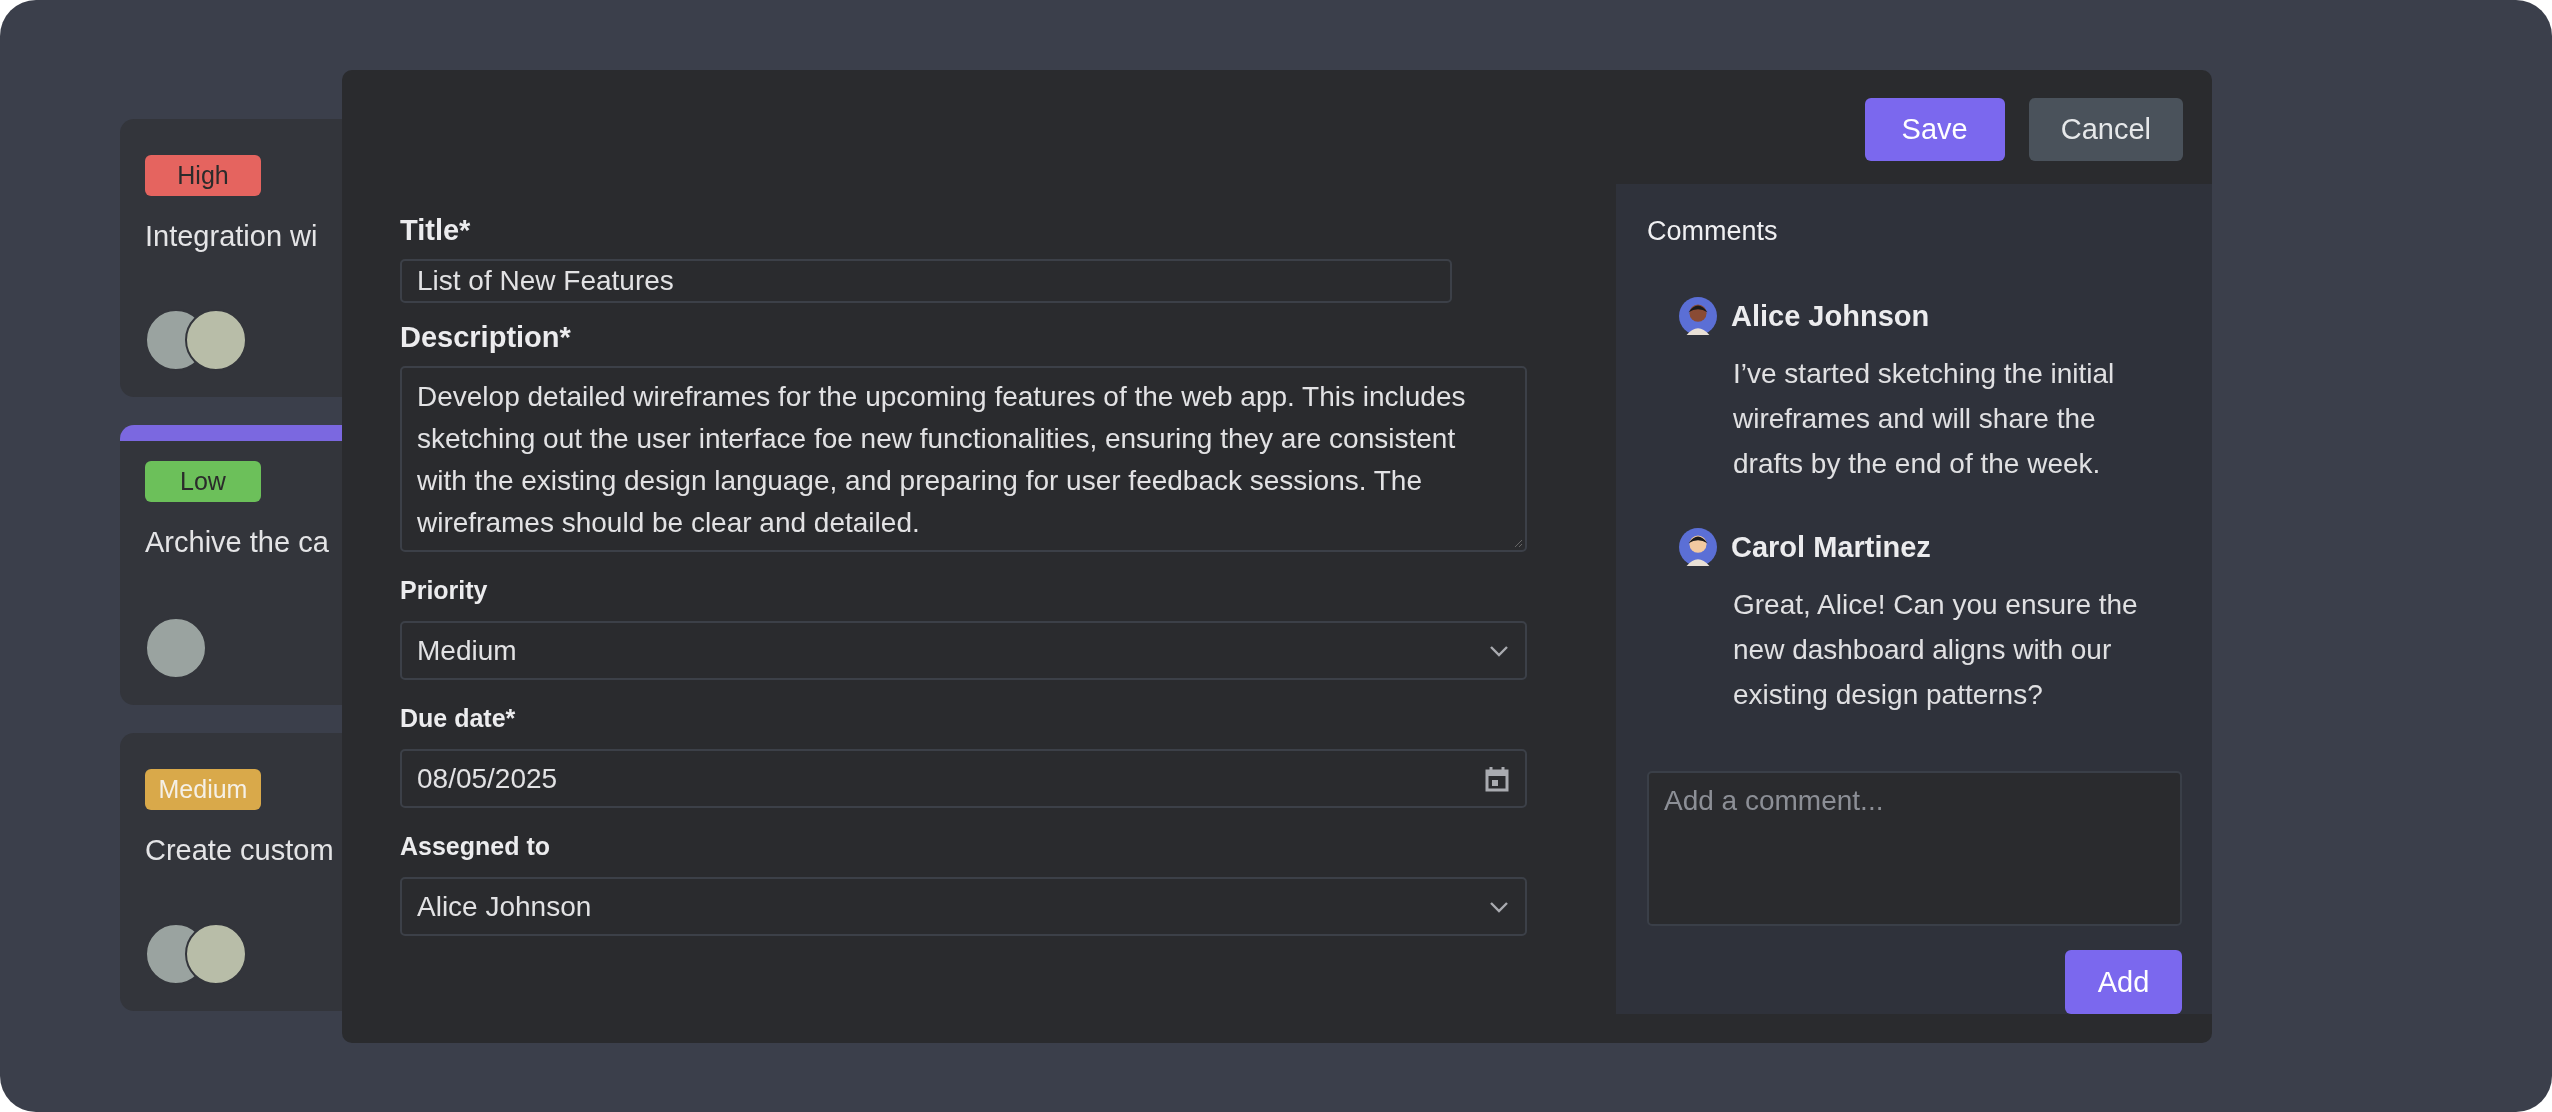  Describe the element at coordinates (2123, 982) in the screenshot. I see `add-button: Add` at that location.